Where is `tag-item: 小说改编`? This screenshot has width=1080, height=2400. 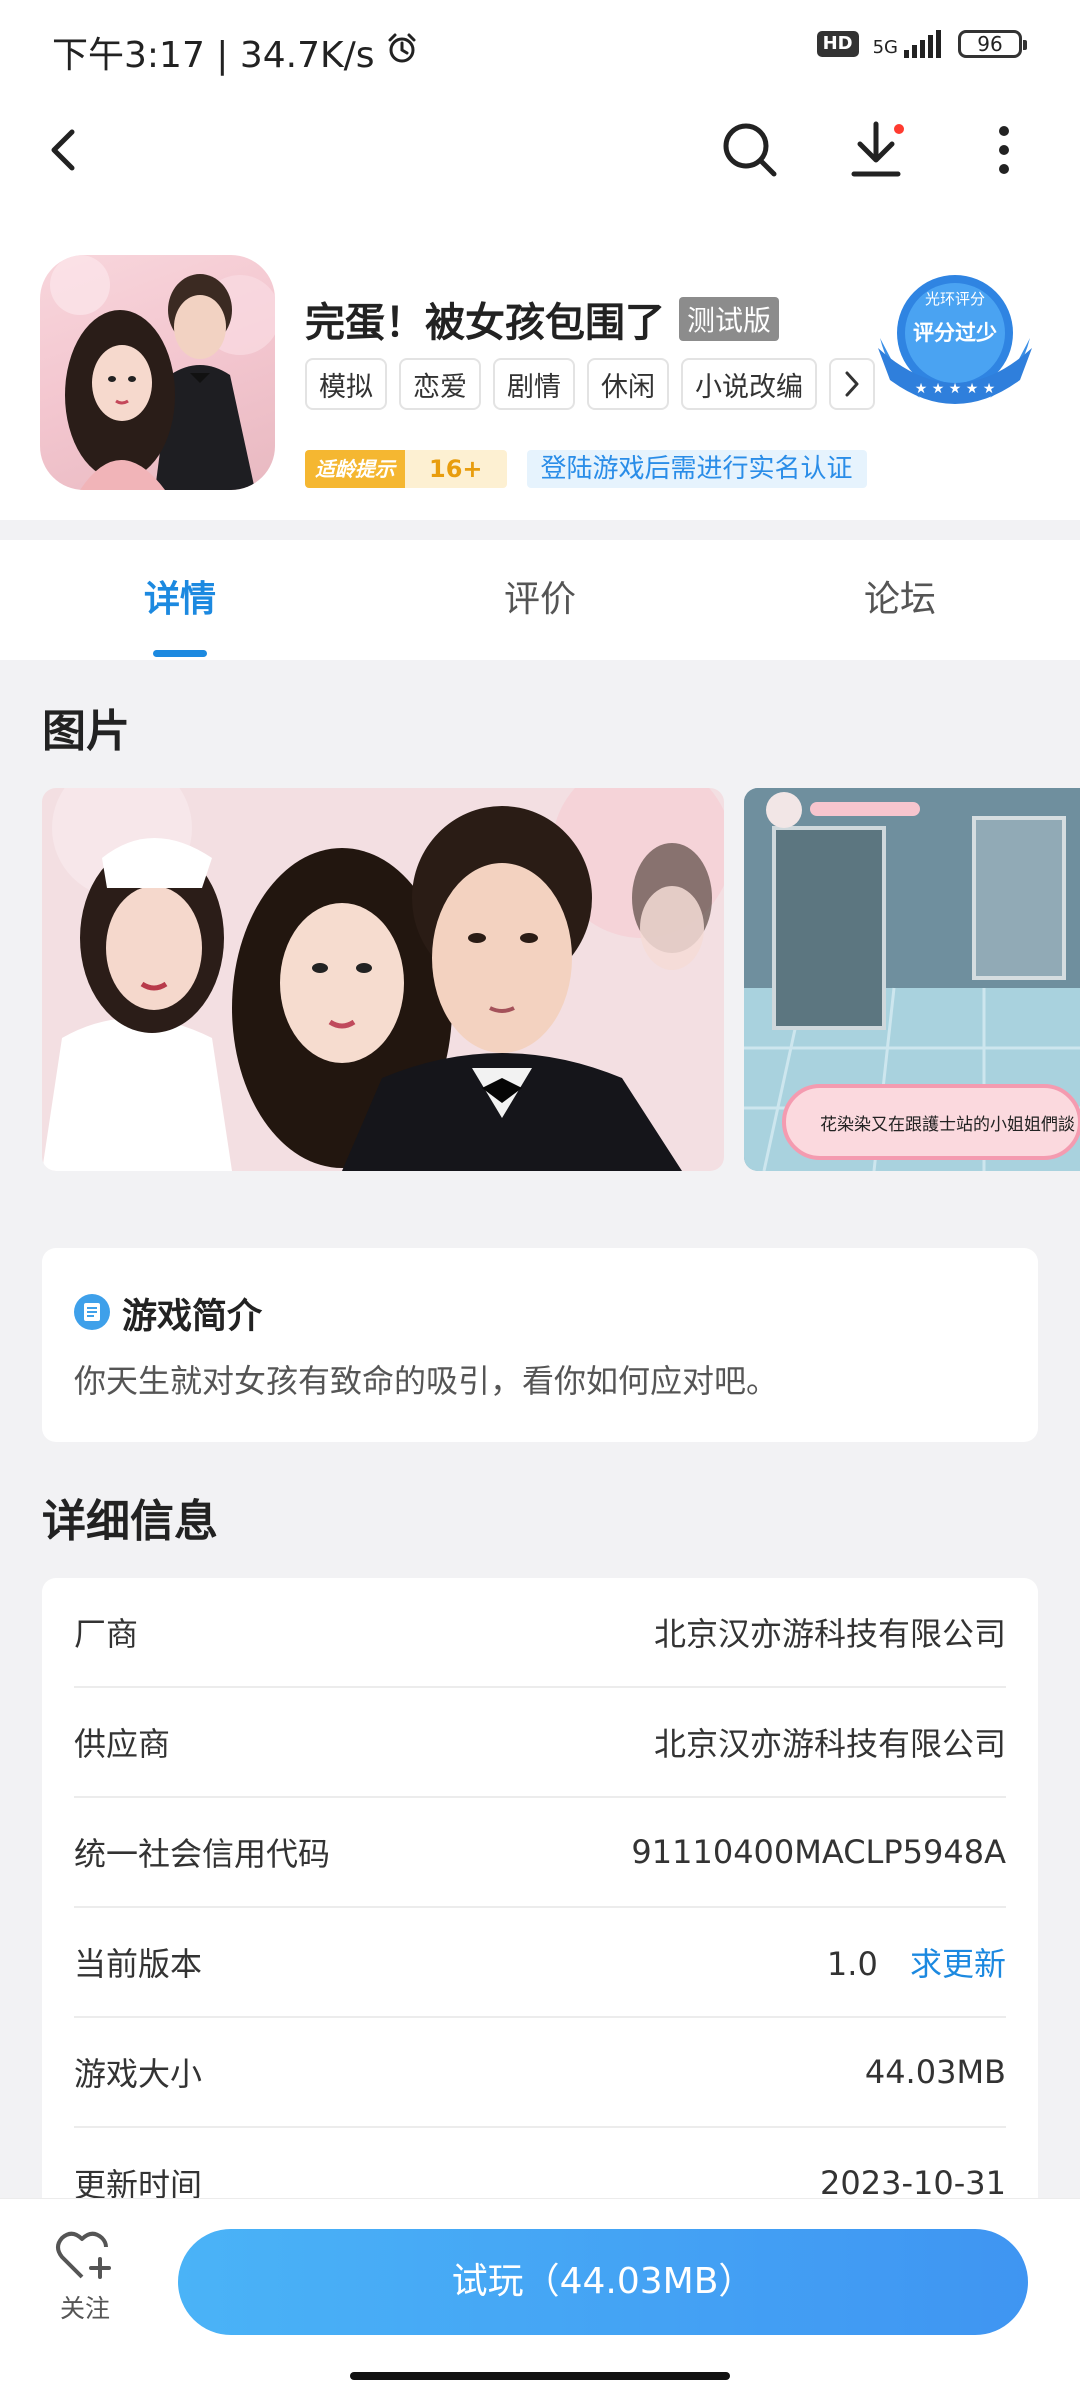 tag-item: 小说改编 is located at coordinates (749, 384).